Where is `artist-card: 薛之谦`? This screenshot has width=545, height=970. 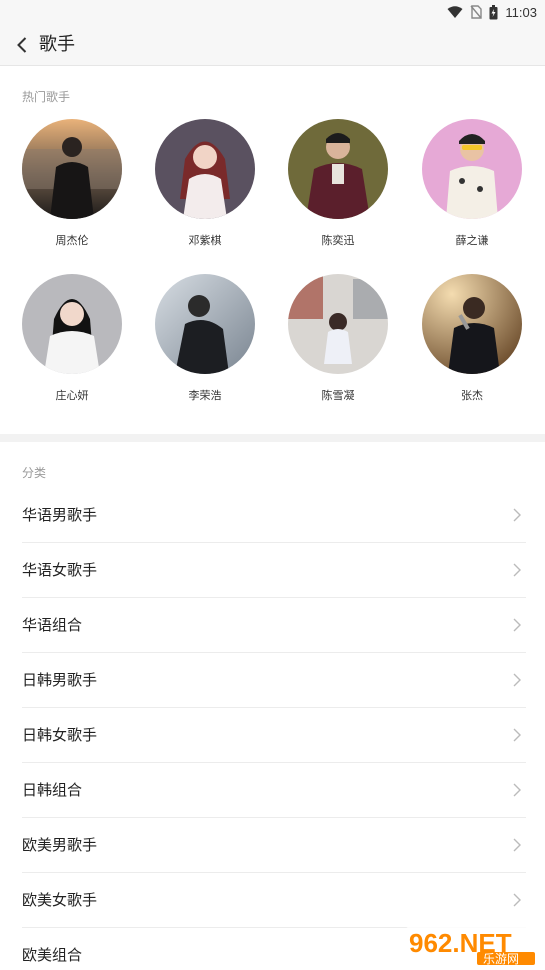
artist-card: 薛之谦 is located at coordinates (472, 183).